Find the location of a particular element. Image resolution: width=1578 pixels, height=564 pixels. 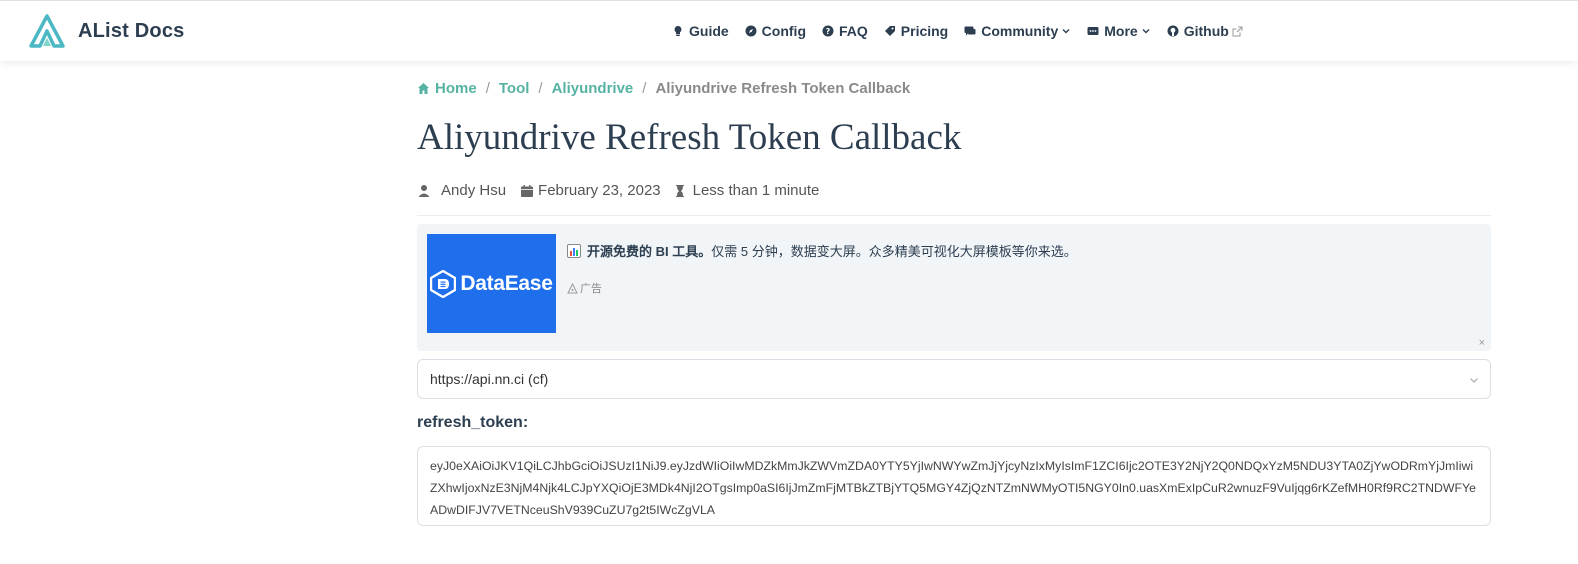

author-info: Andy Hsu is located at coordinates (461, 190).